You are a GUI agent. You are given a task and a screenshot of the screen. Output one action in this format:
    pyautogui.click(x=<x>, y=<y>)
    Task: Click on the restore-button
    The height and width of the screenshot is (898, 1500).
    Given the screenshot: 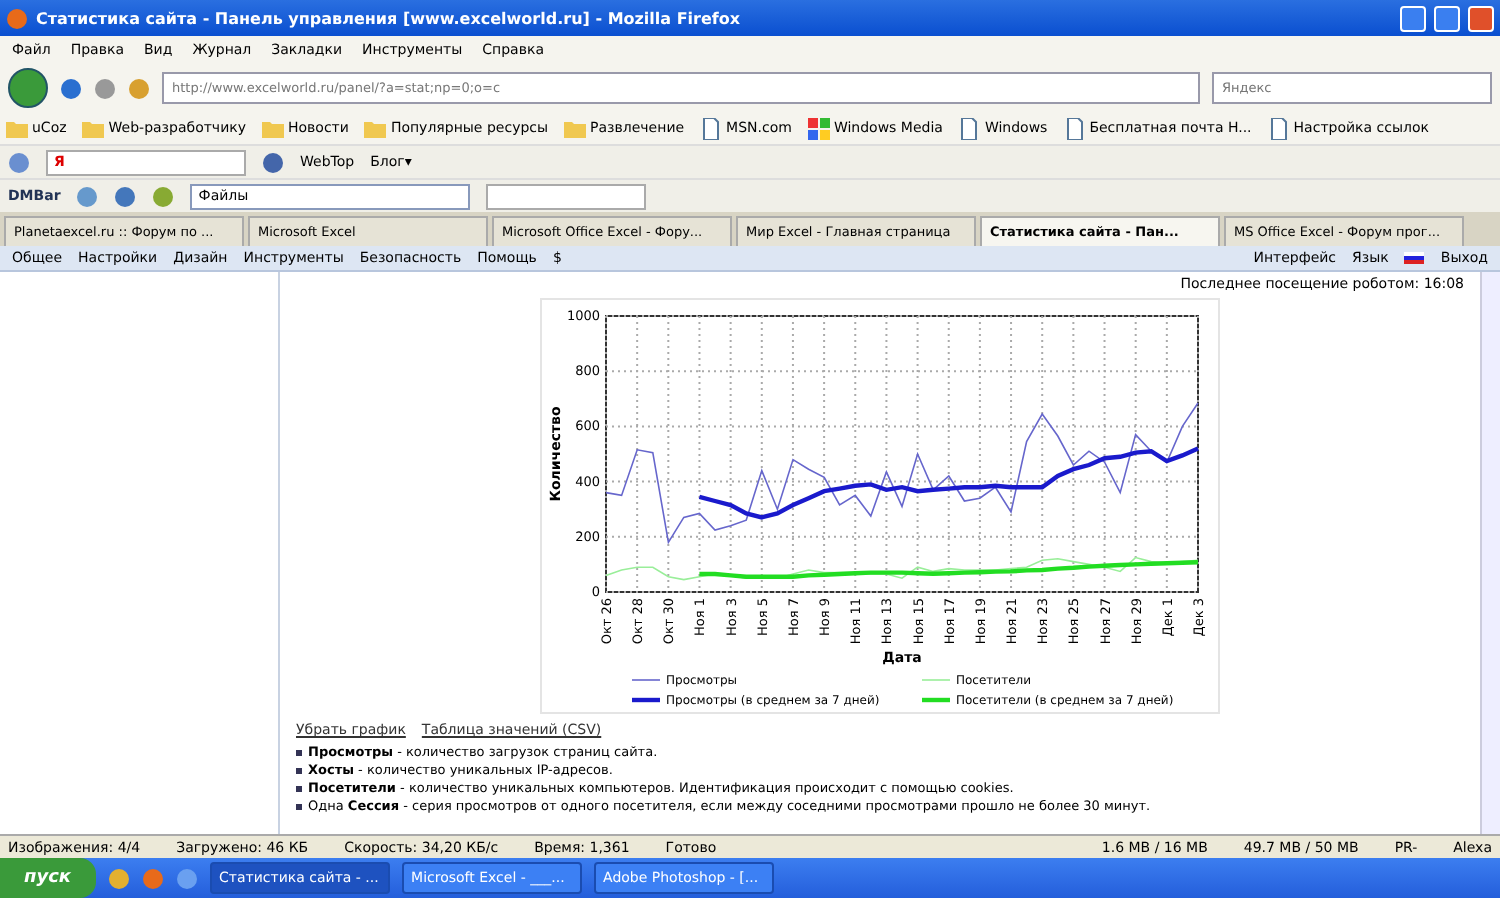 What is the action you would take?
    pyautogui.click(x=1447, y=18)
    